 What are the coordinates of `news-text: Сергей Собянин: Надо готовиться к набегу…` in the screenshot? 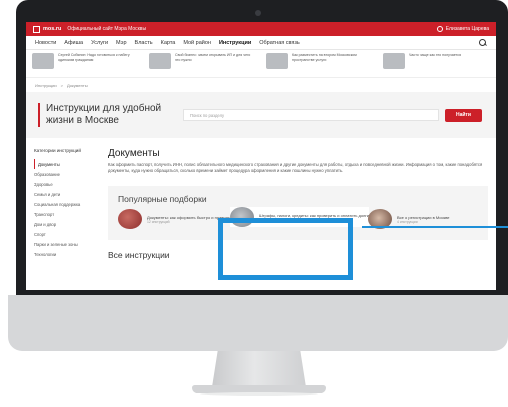 It's located at (94, 57).